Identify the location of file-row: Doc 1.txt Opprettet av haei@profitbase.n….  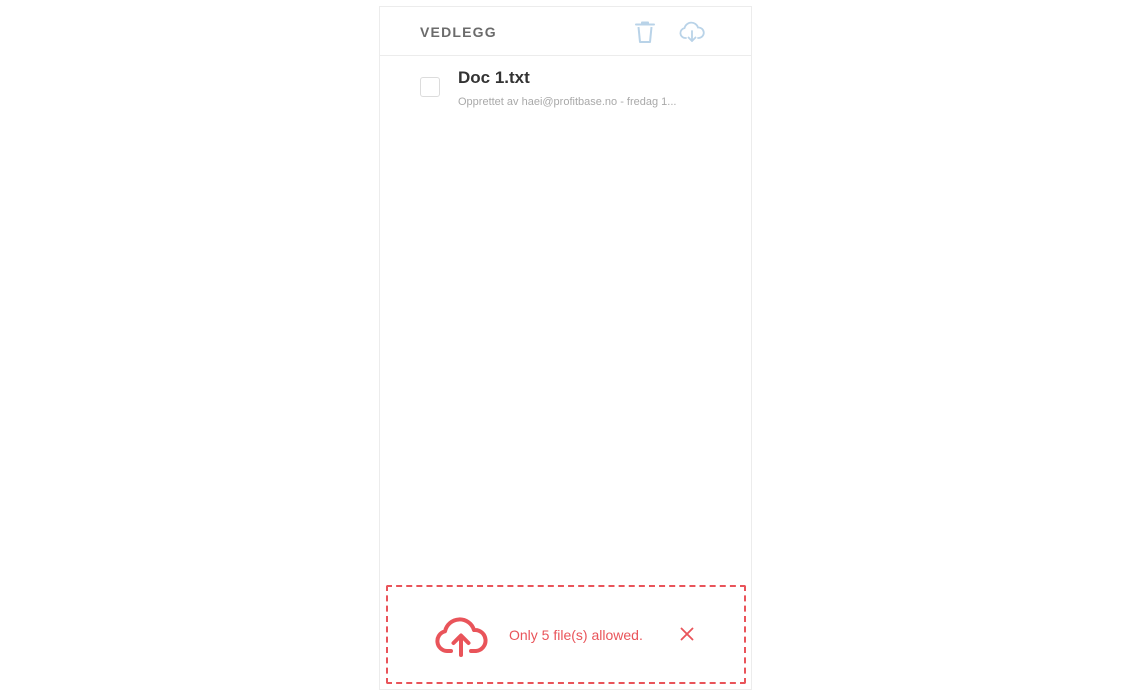
(565, 88).